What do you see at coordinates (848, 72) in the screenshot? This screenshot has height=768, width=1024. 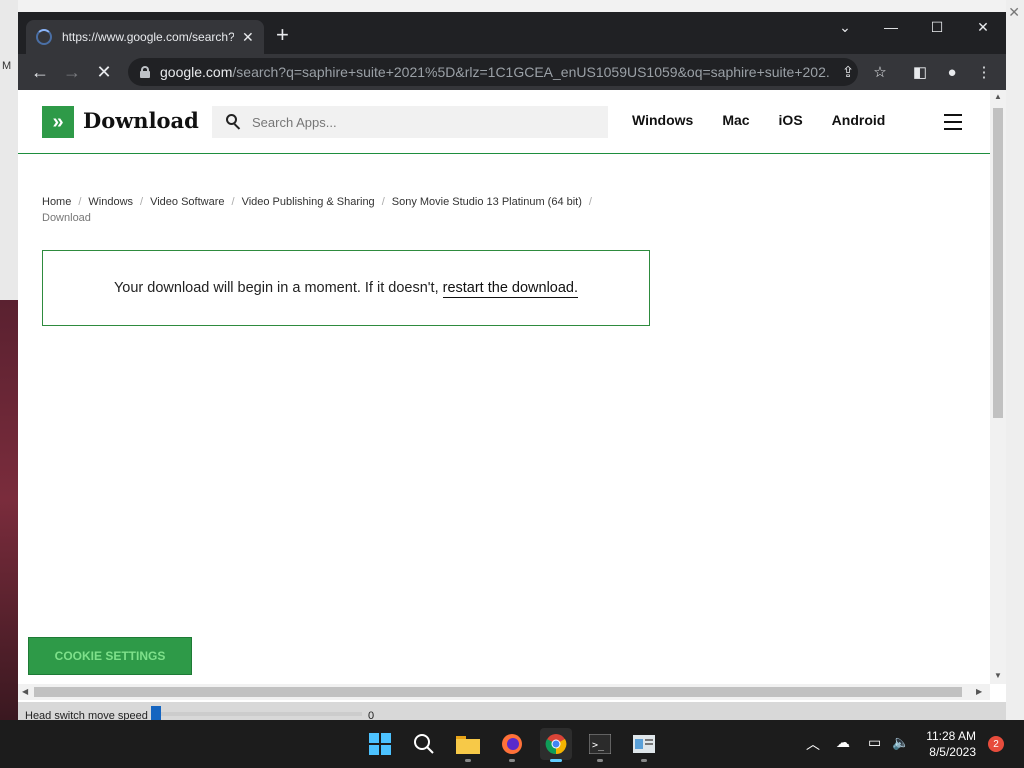 I see `share-icon: ⇪` at bounding box center [848, 72].